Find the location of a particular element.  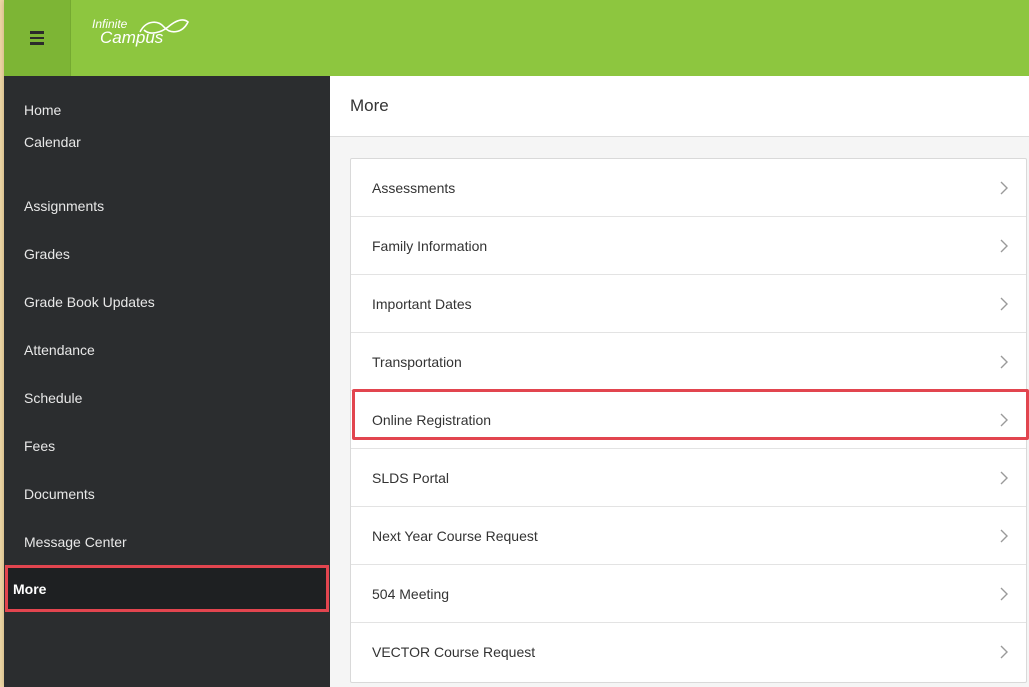

list-item-label: Online Registration is located at coordinates (432, 419).